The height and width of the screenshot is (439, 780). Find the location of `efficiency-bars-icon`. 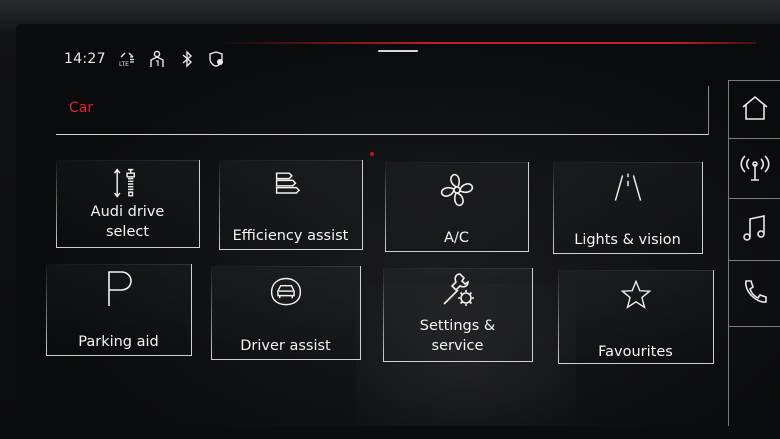

efficiency-bars-icon is located at coordinates (291, 184).